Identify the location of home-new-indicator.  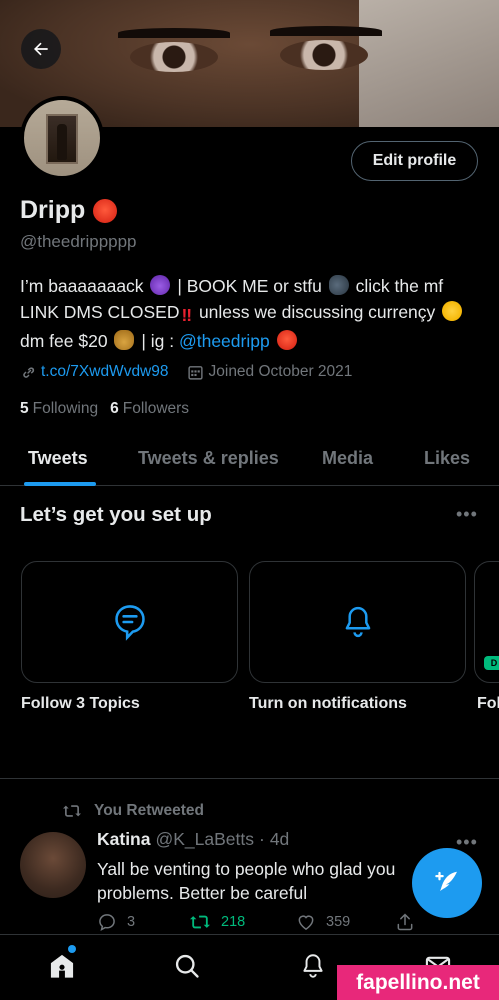
(72, 949).